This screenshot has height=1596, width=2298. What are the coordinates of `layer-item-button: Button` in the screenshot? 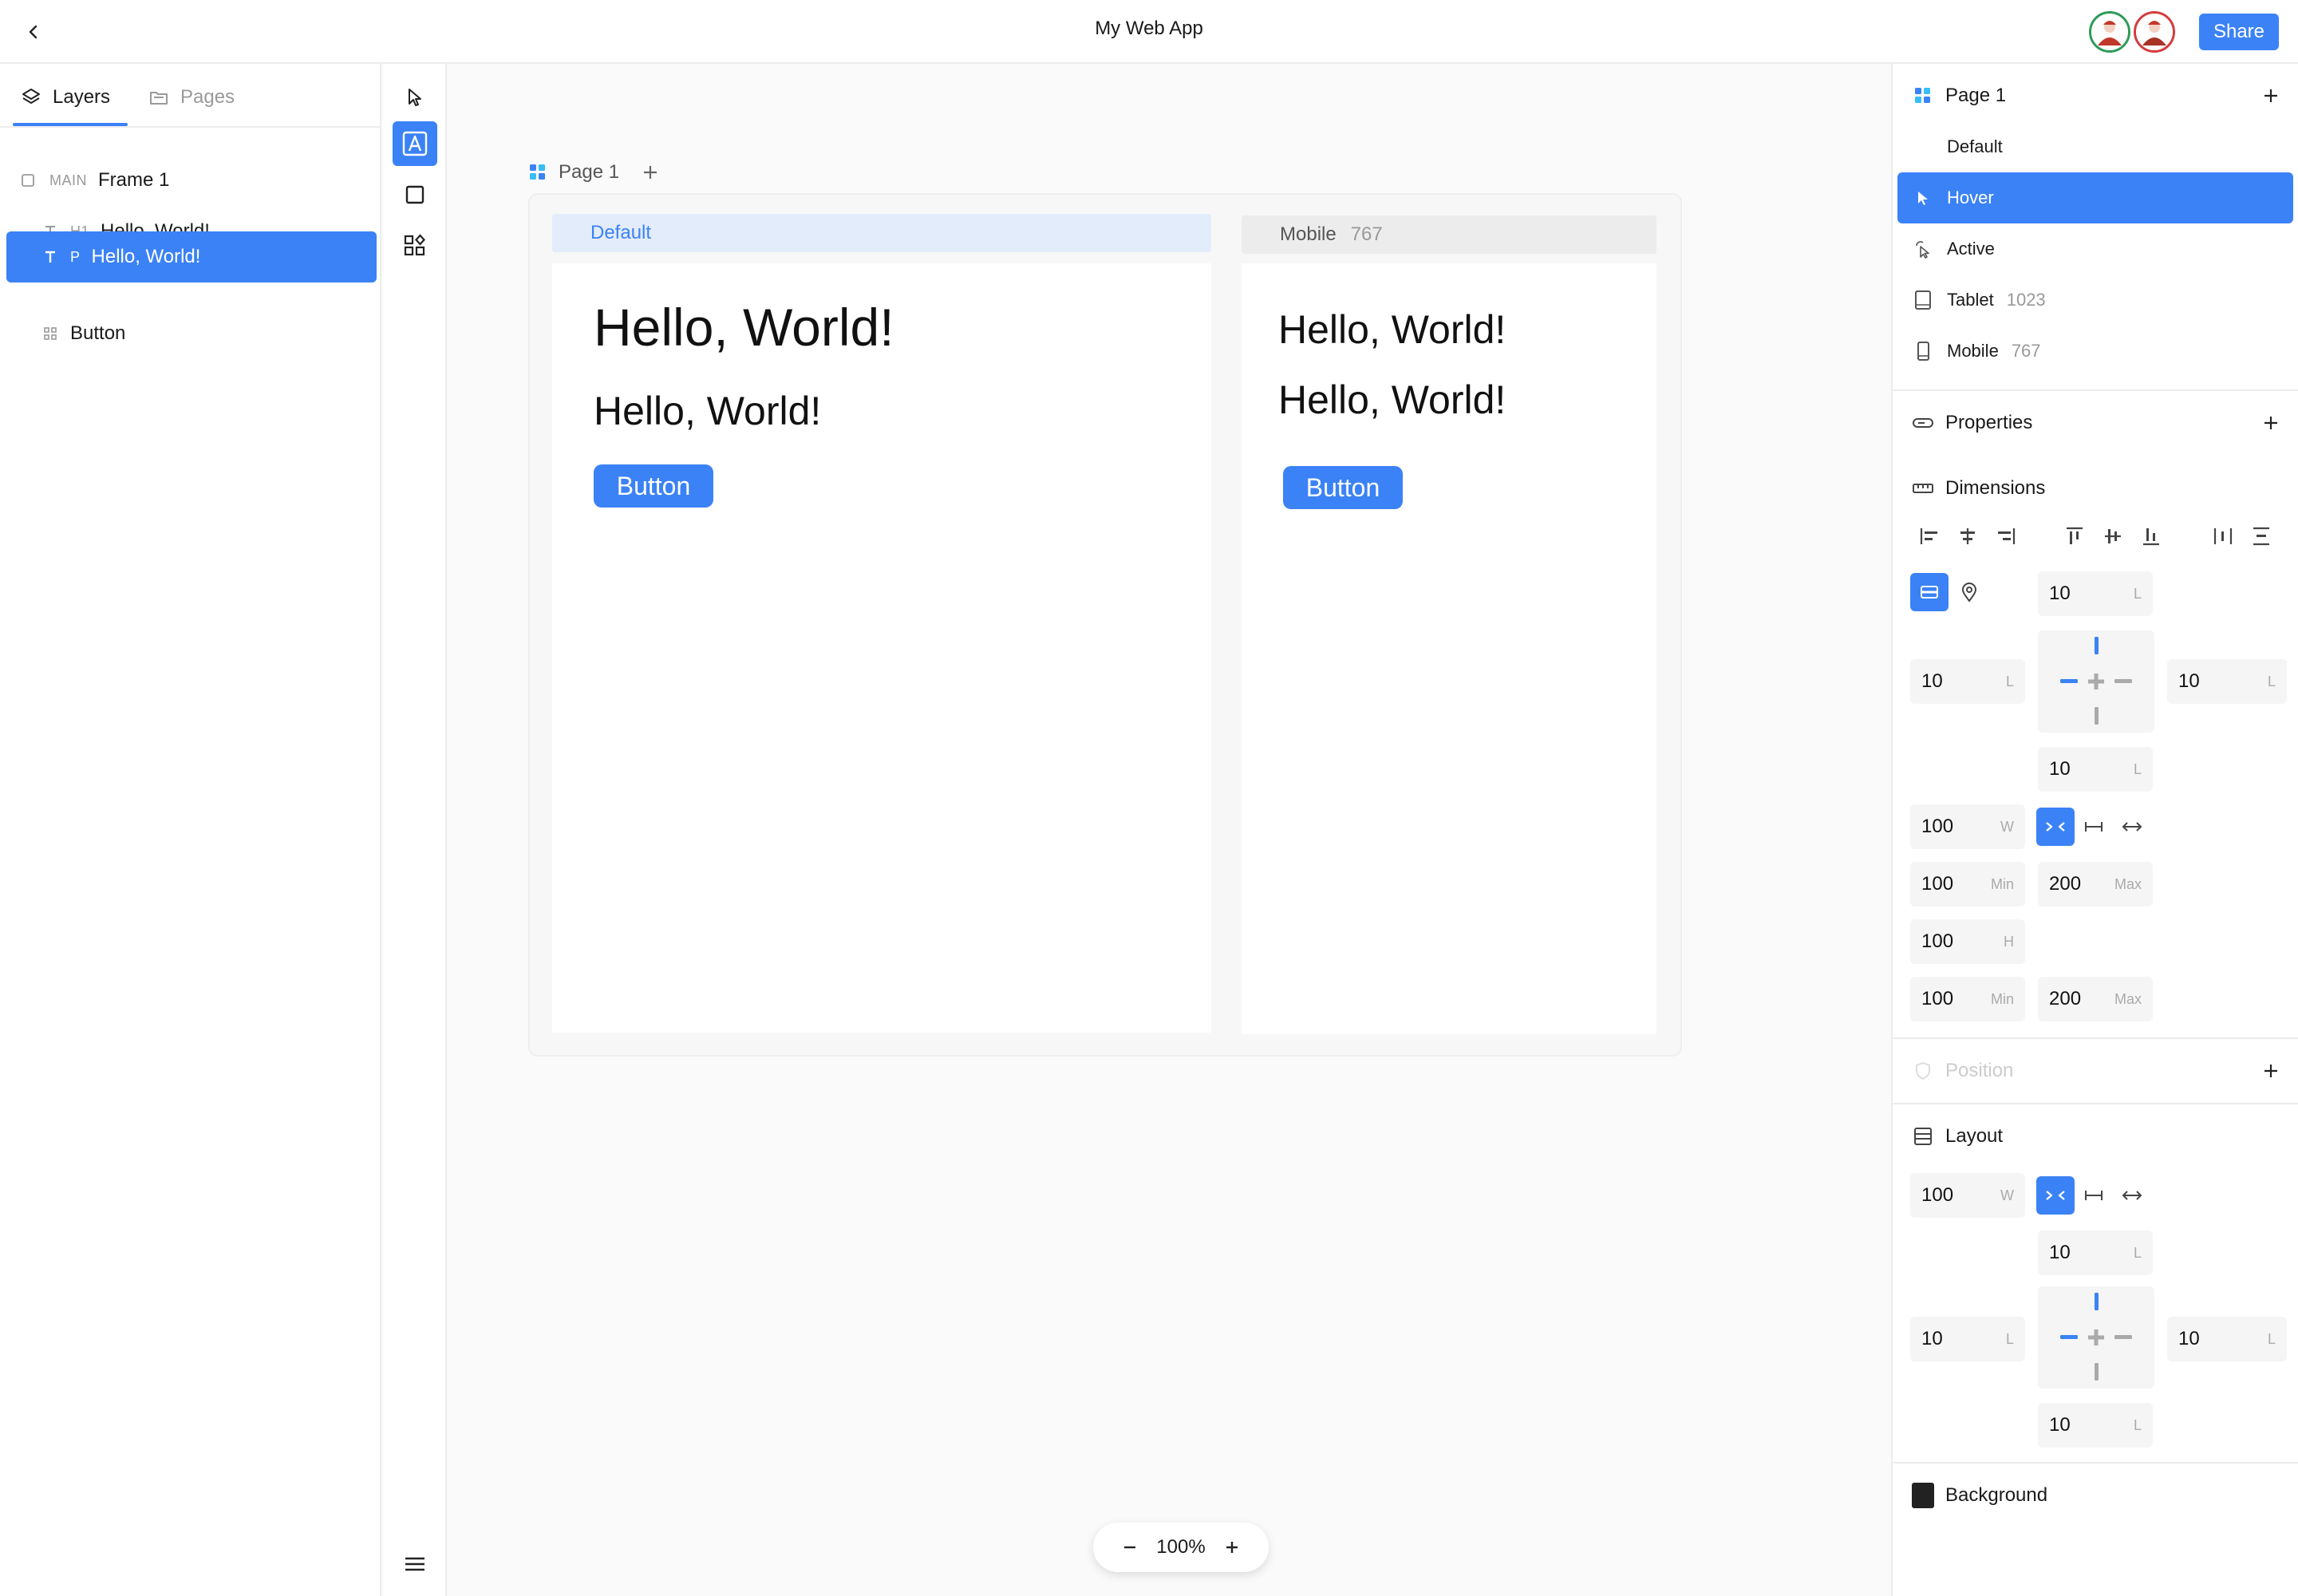 It's located at (191, 333).